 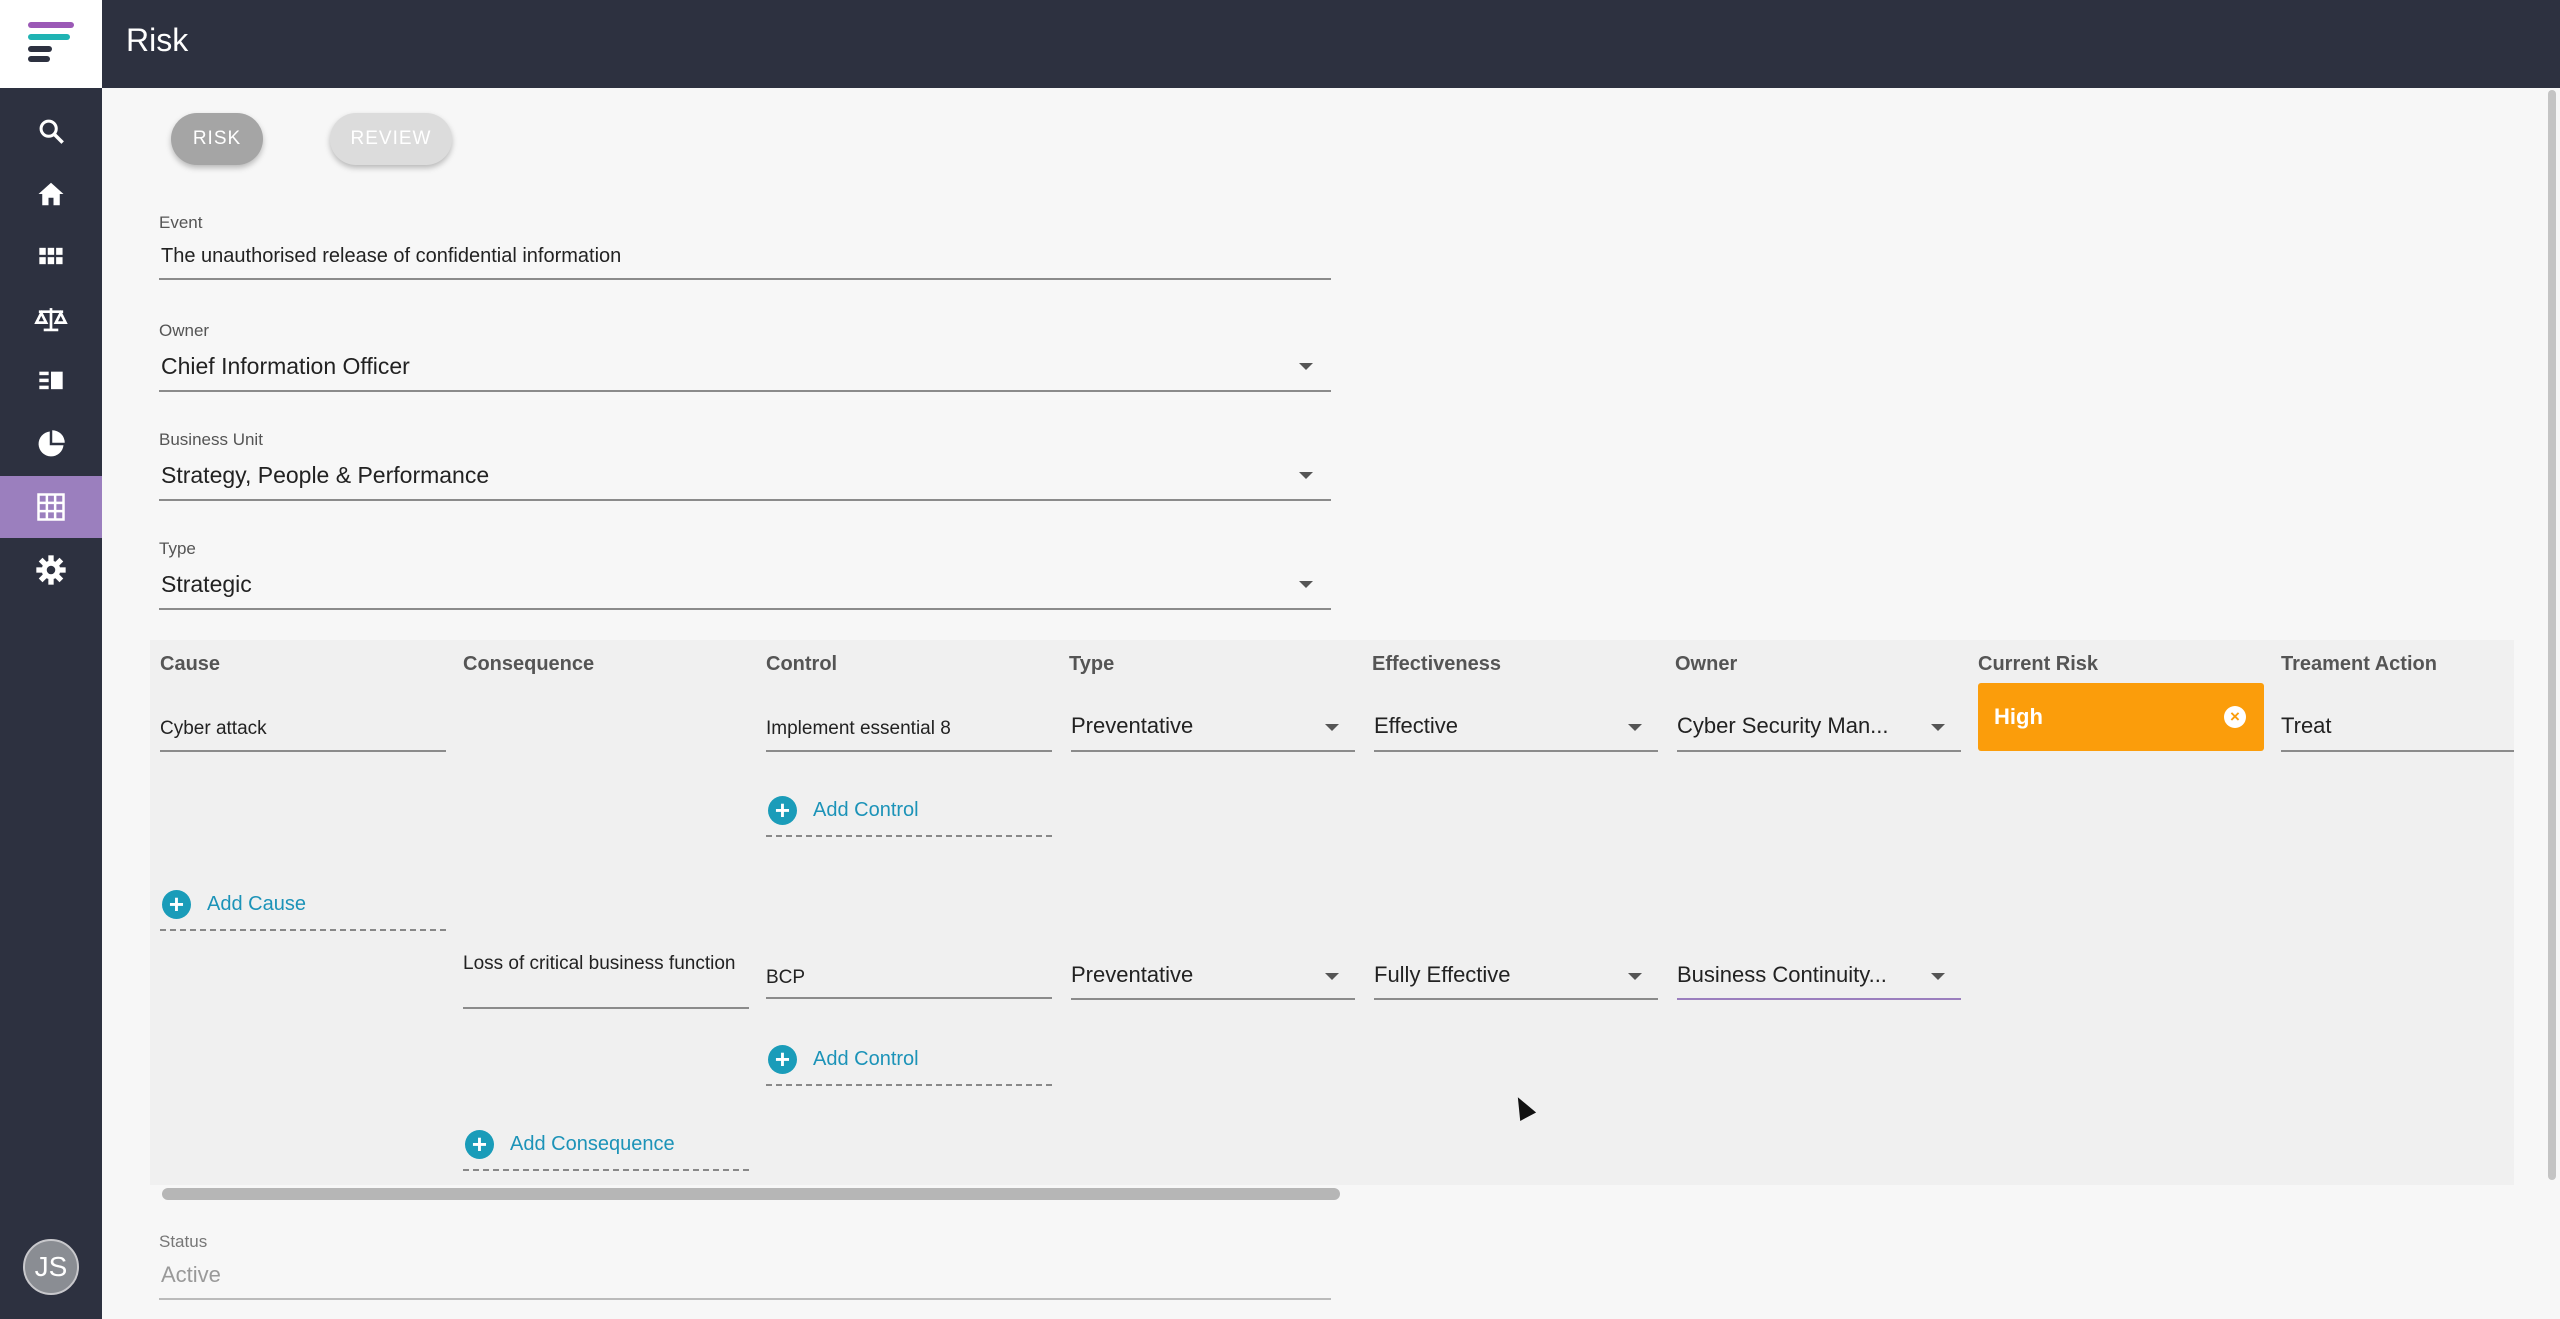 What do you see at coordinates (745, 372) in the screenshot?
I see `owner-select: Chief Information Officer` at bounding box center [745, 372].